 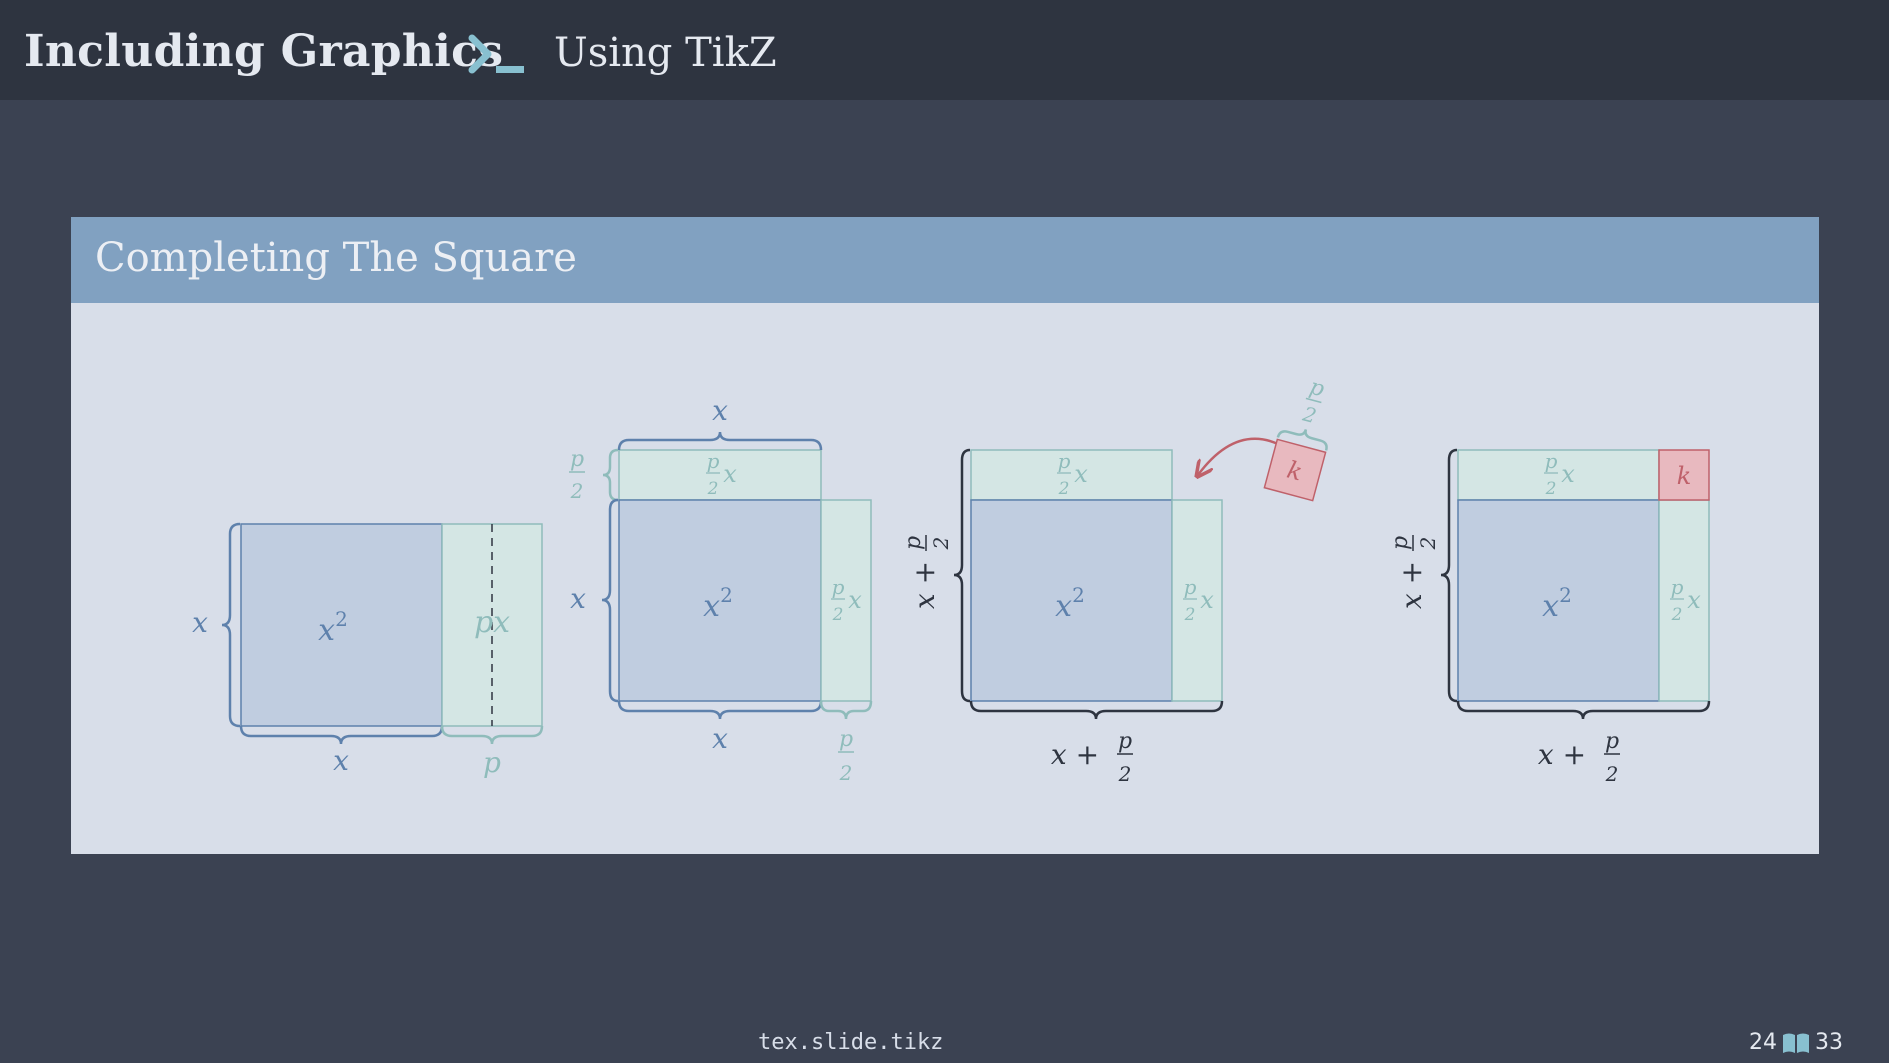 What do you see at coordinates (851, 1042) in the screenshot?
I see `footer-source-path: tex.slide.tikz` at bounding box center [851, 1042].